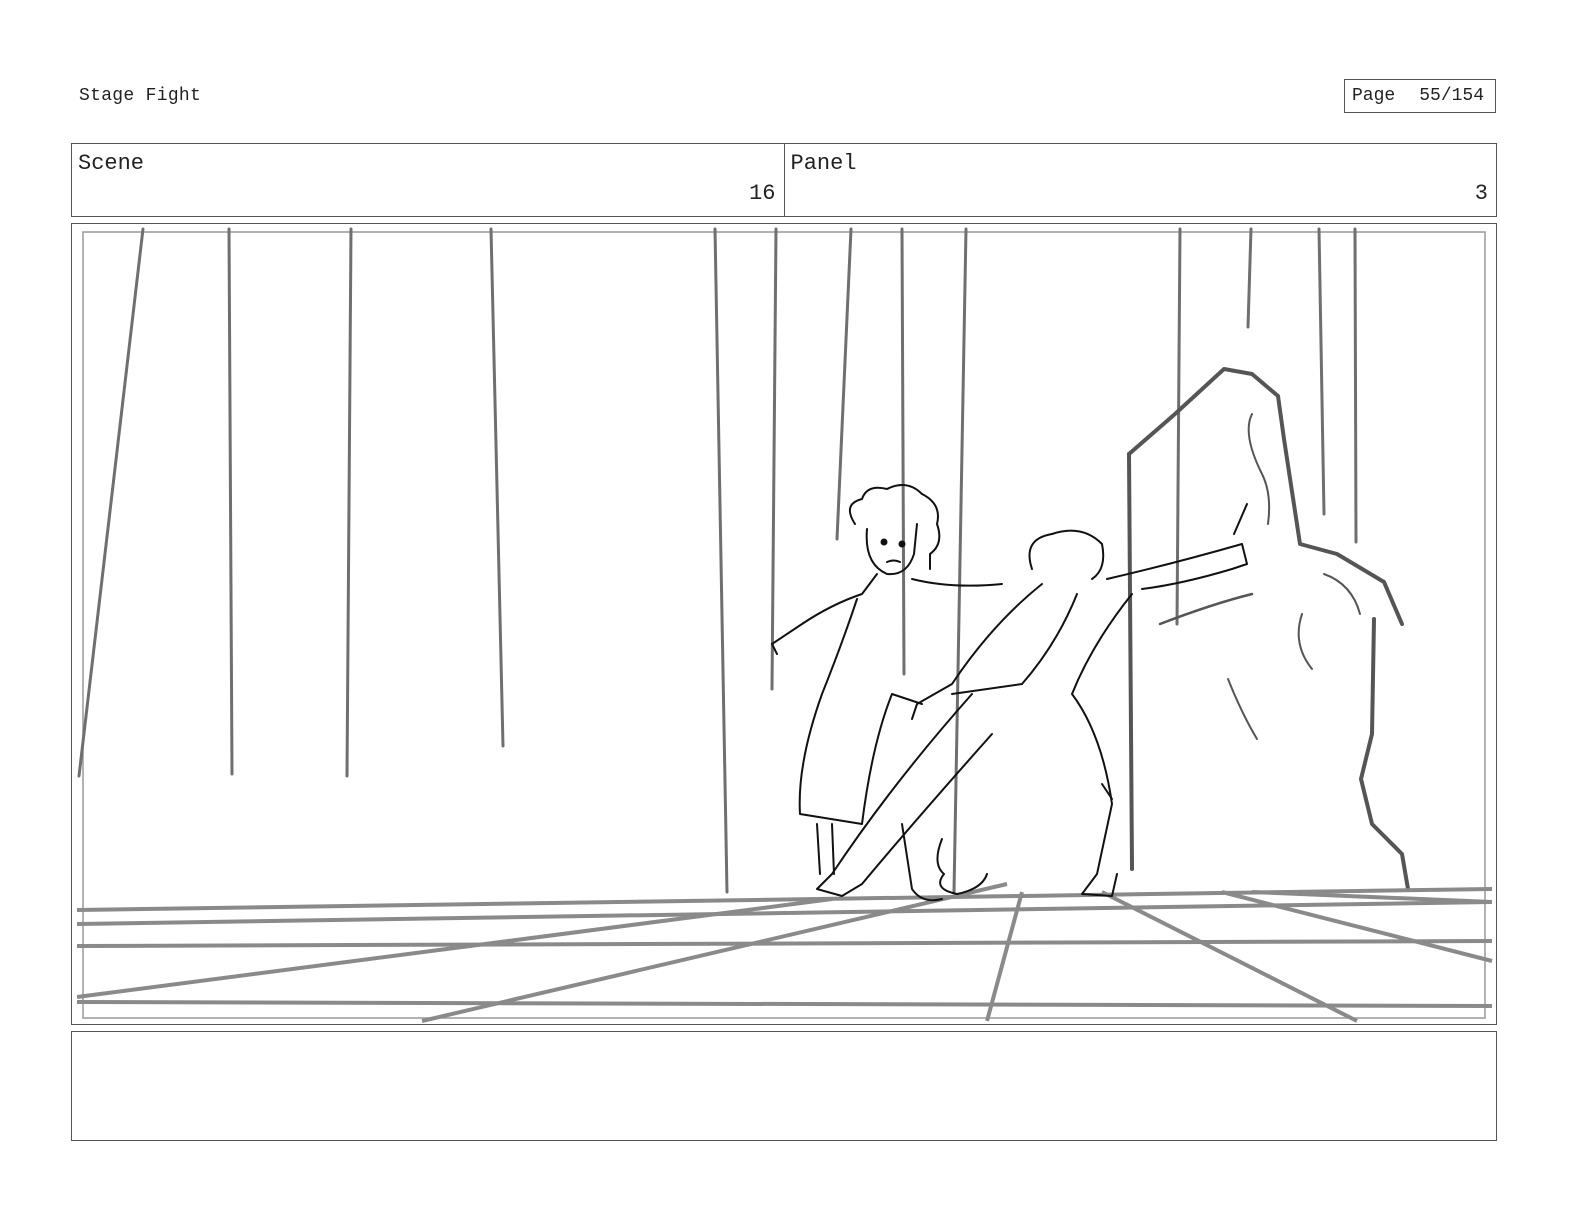  Describe the element at coordinates (428, 180) in the screenshot. I see `scene-cell: Scene 16` at that location.